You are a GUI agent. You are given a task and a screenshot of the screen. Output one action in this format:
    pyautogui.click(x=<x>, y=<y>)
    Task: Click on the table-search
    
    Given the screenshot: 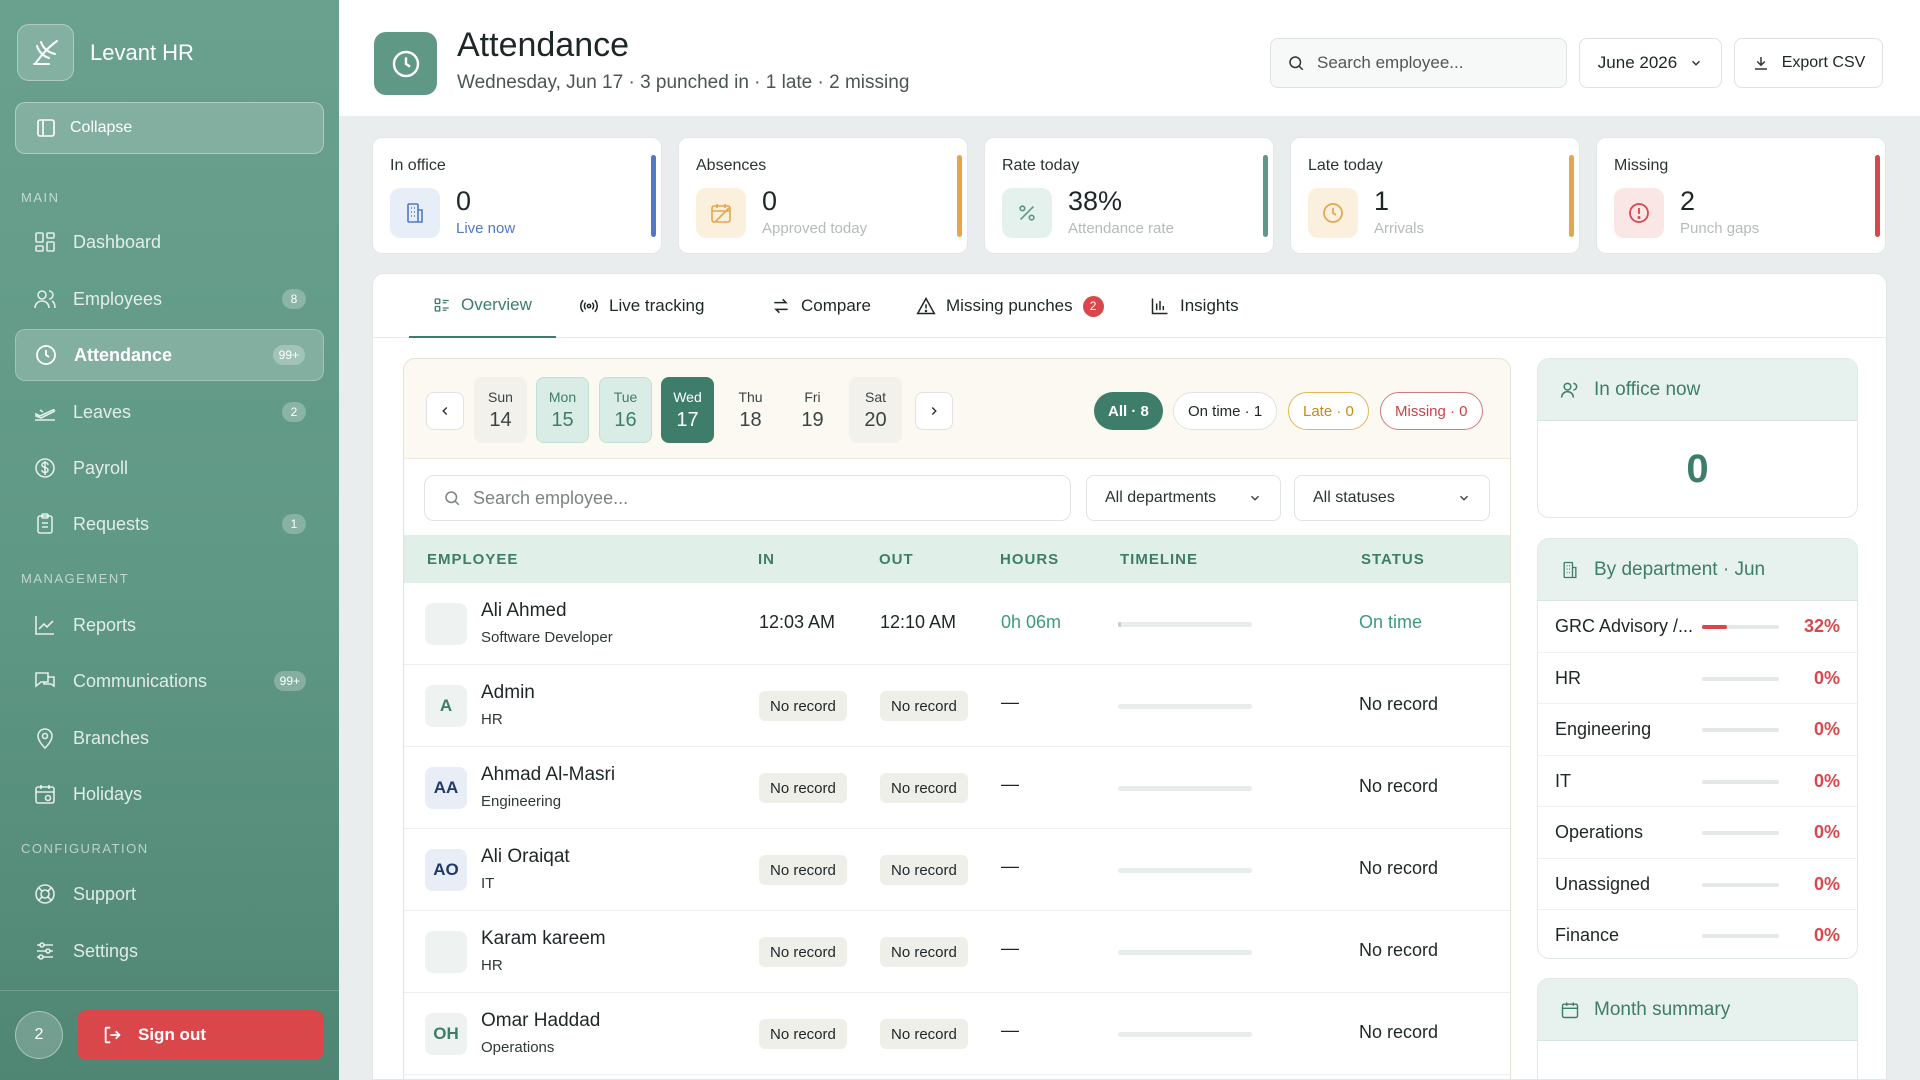 What is the action you would take?
    pyautogui.click(x=747, y=498)
    